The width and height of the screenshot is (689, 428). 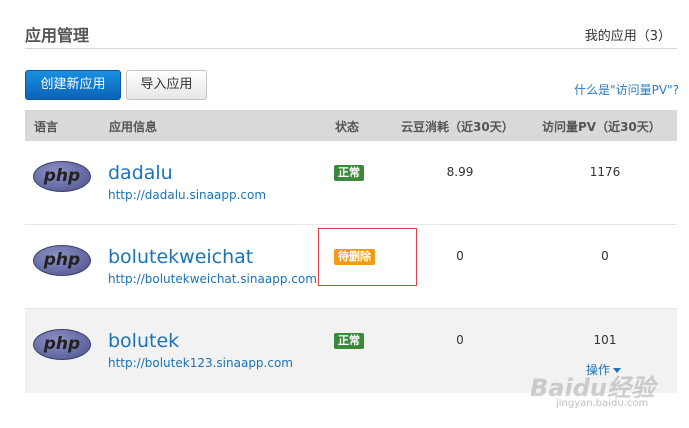 What do you see at coordinates (605, 340) in the screenshot?
I see `pv-value: 101` at bounding box center [605, 340].